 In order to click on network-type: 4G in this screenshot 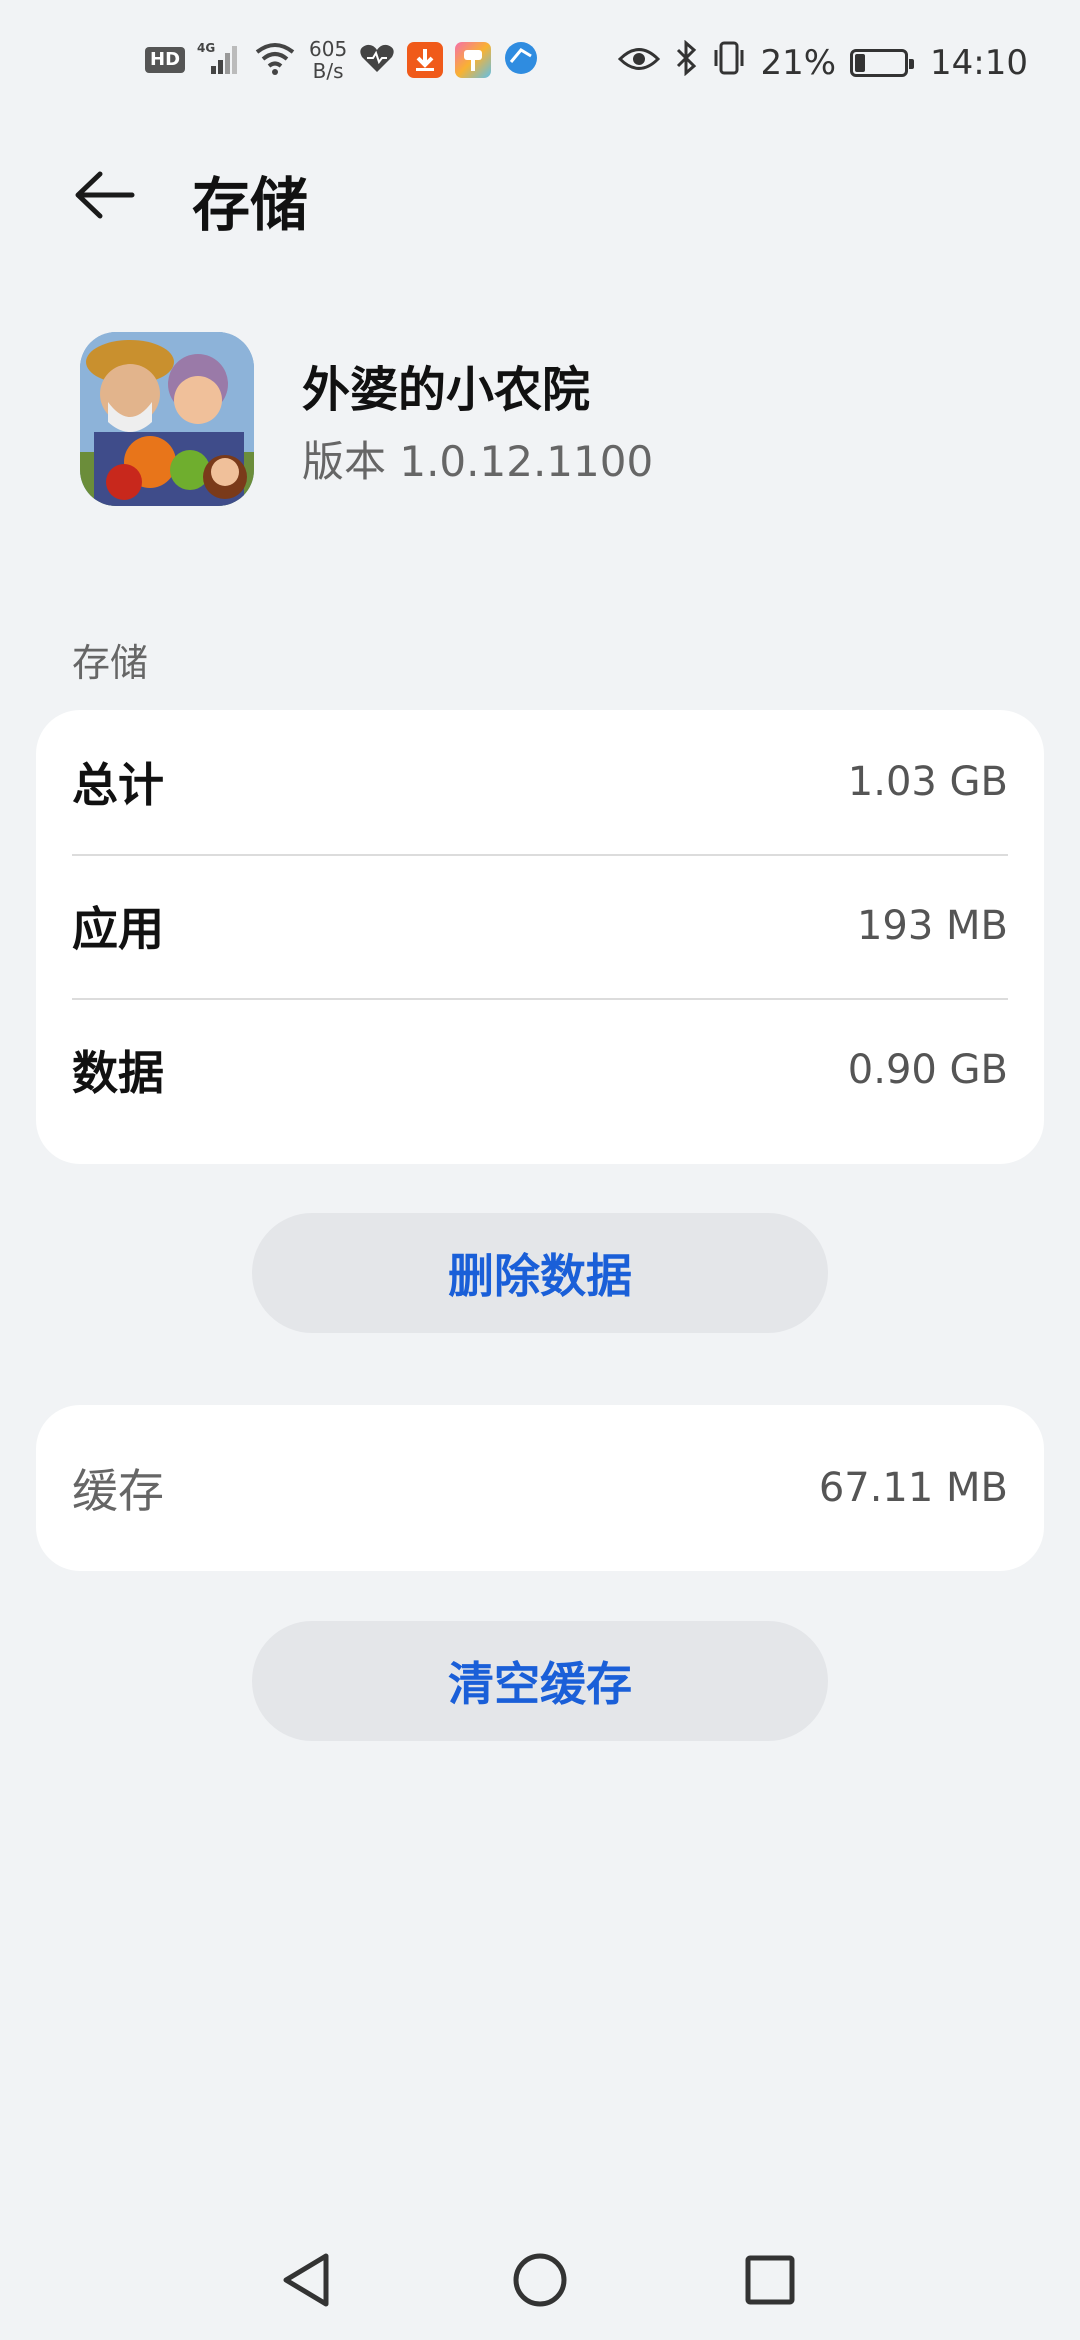, I will do `click(206, 48)`.